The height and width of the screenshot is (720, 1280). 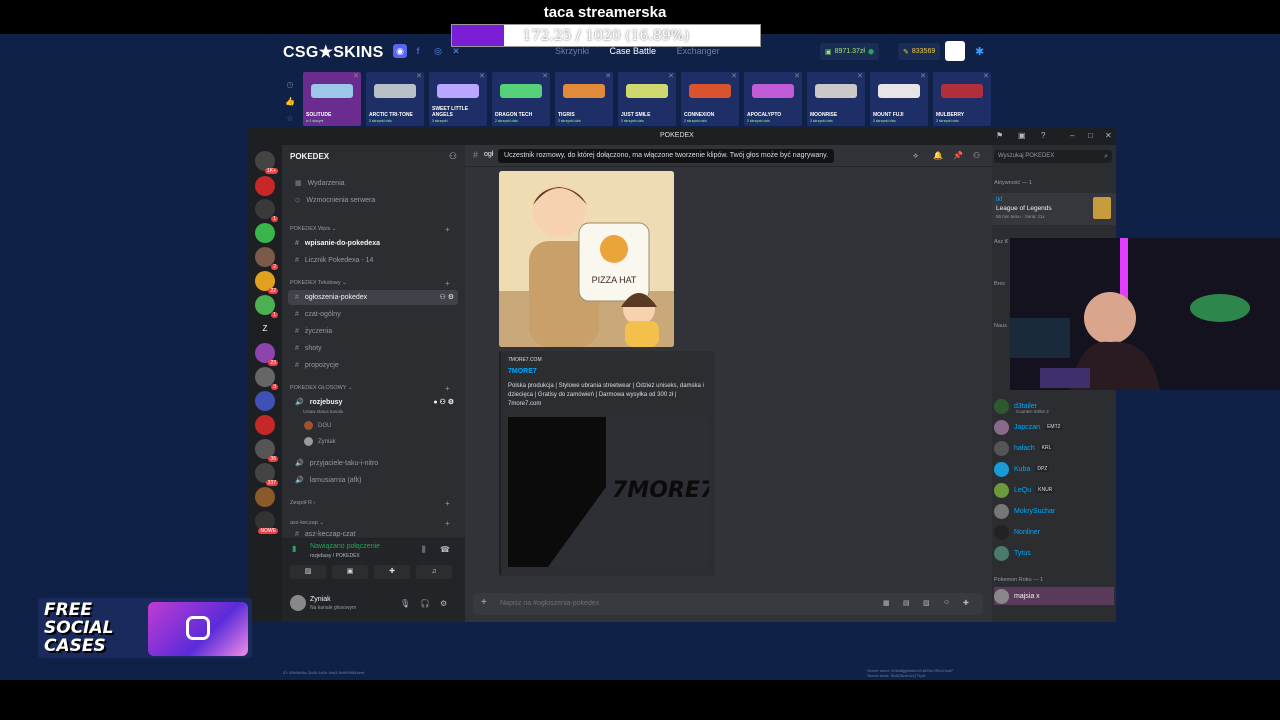 I want to click on invite-icon: ⚇, so click(x=453, y=156).